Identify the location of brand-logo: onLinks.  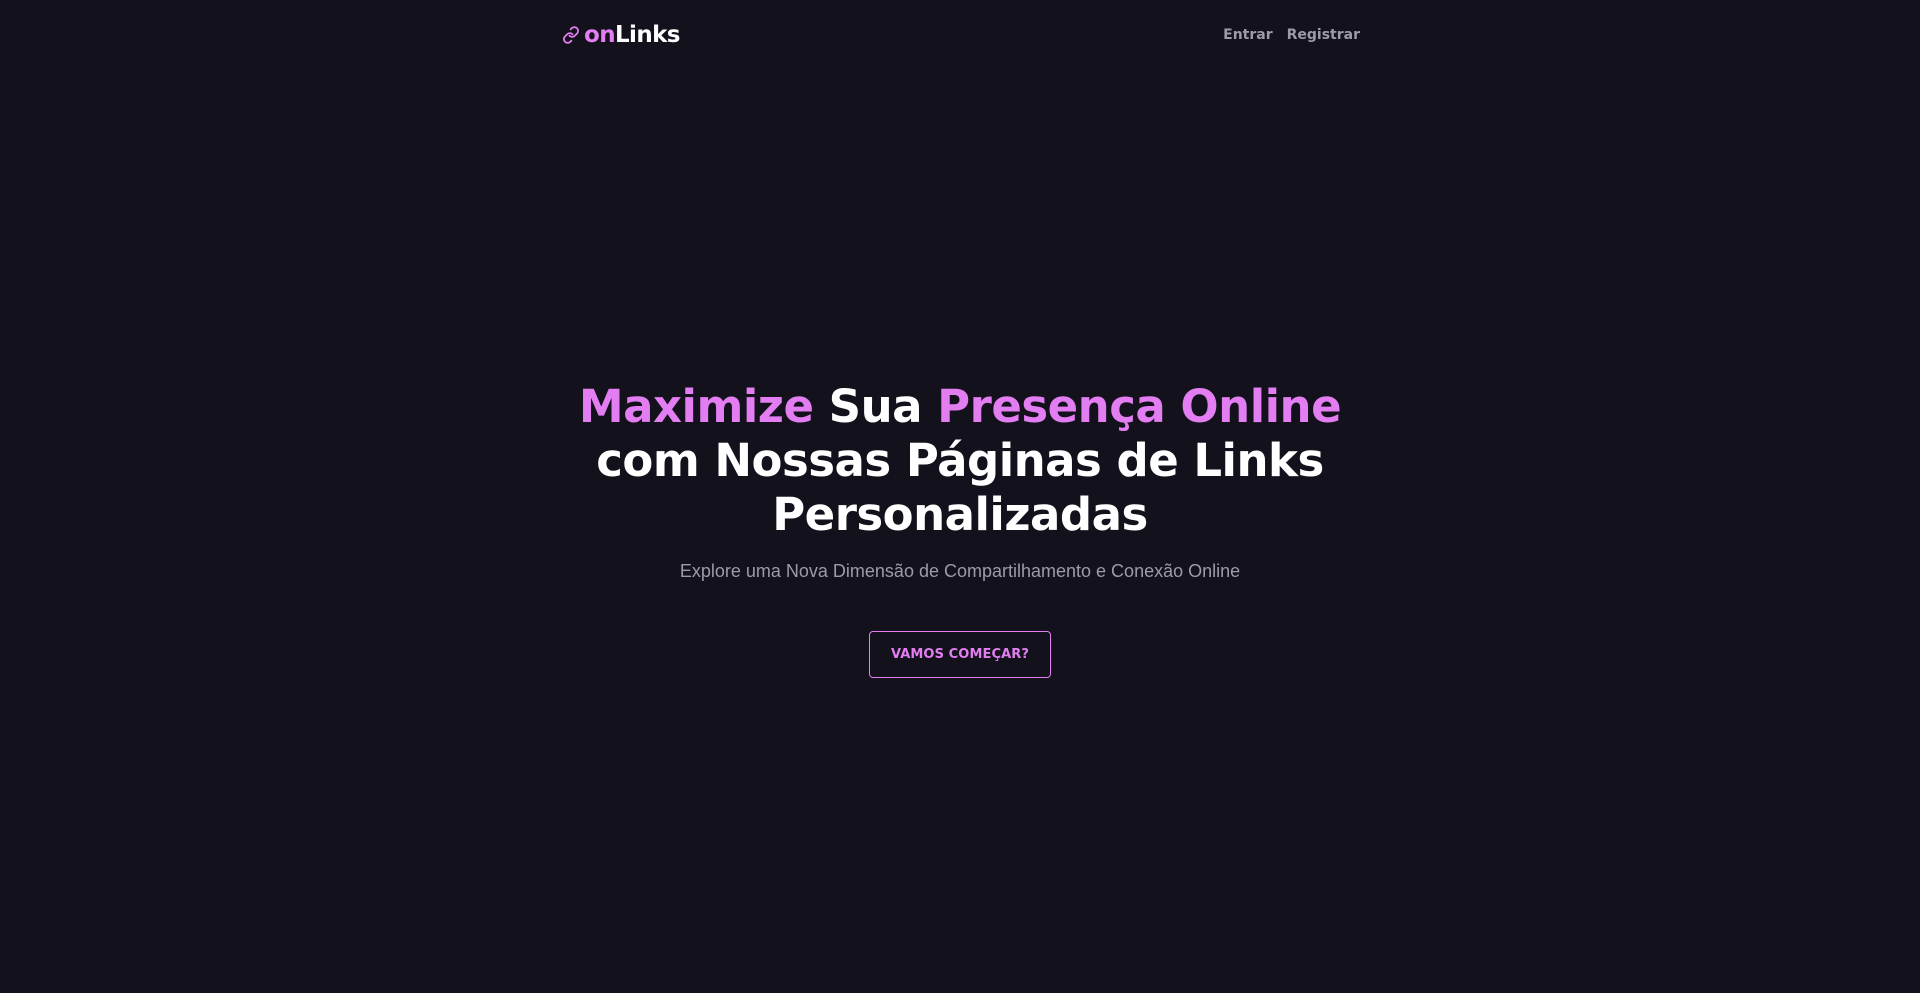
(621, 35).